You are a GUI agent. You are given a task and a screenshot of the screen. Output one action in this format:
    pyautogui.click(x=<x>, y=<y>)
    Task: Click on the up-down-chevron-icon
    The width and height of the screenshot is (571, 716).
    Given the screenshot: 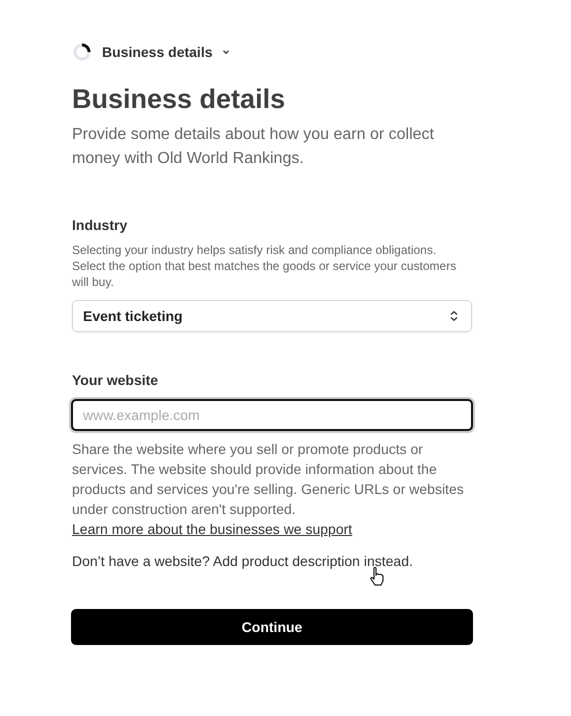 What is the action you would take?
    pyautogui.click(x=454, y=316)
    